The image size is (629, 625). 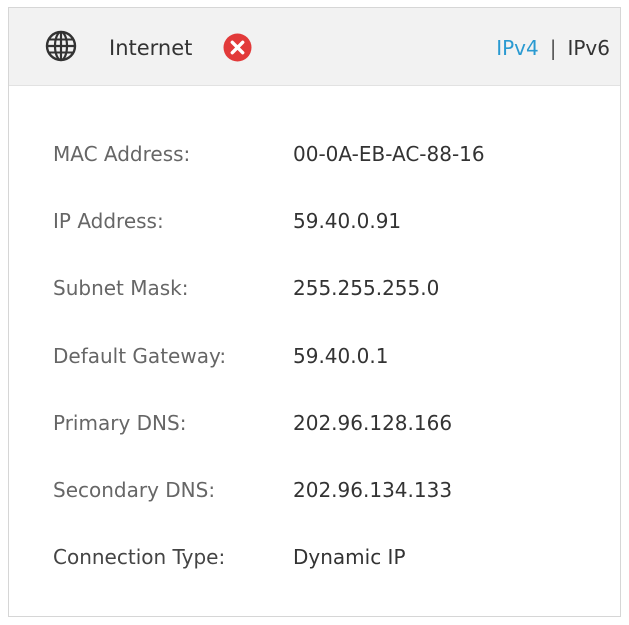 I want to click on panel-header: Internet IPv4 | IPv6, so click(x=314, y=47).